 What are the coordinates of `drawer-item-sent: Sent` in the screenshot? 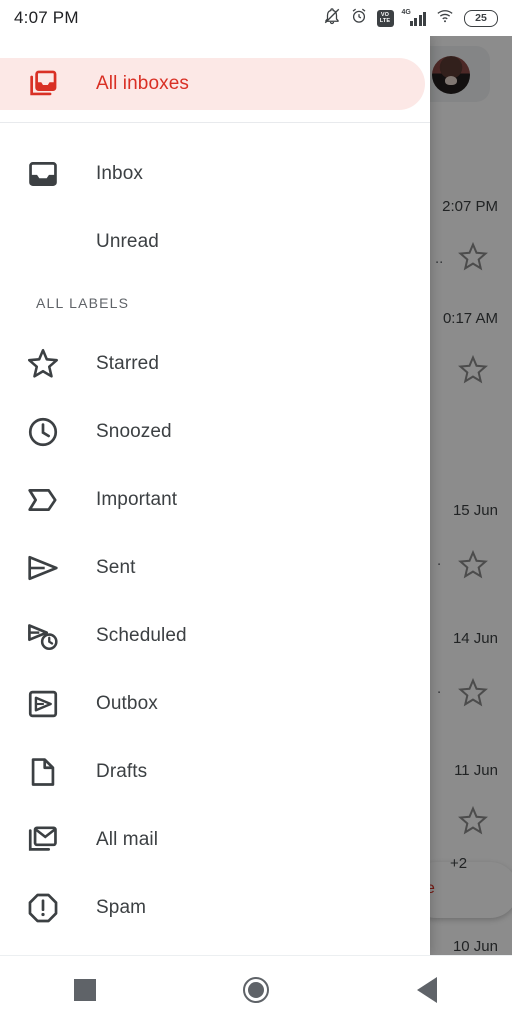 It's located at (215, 568).